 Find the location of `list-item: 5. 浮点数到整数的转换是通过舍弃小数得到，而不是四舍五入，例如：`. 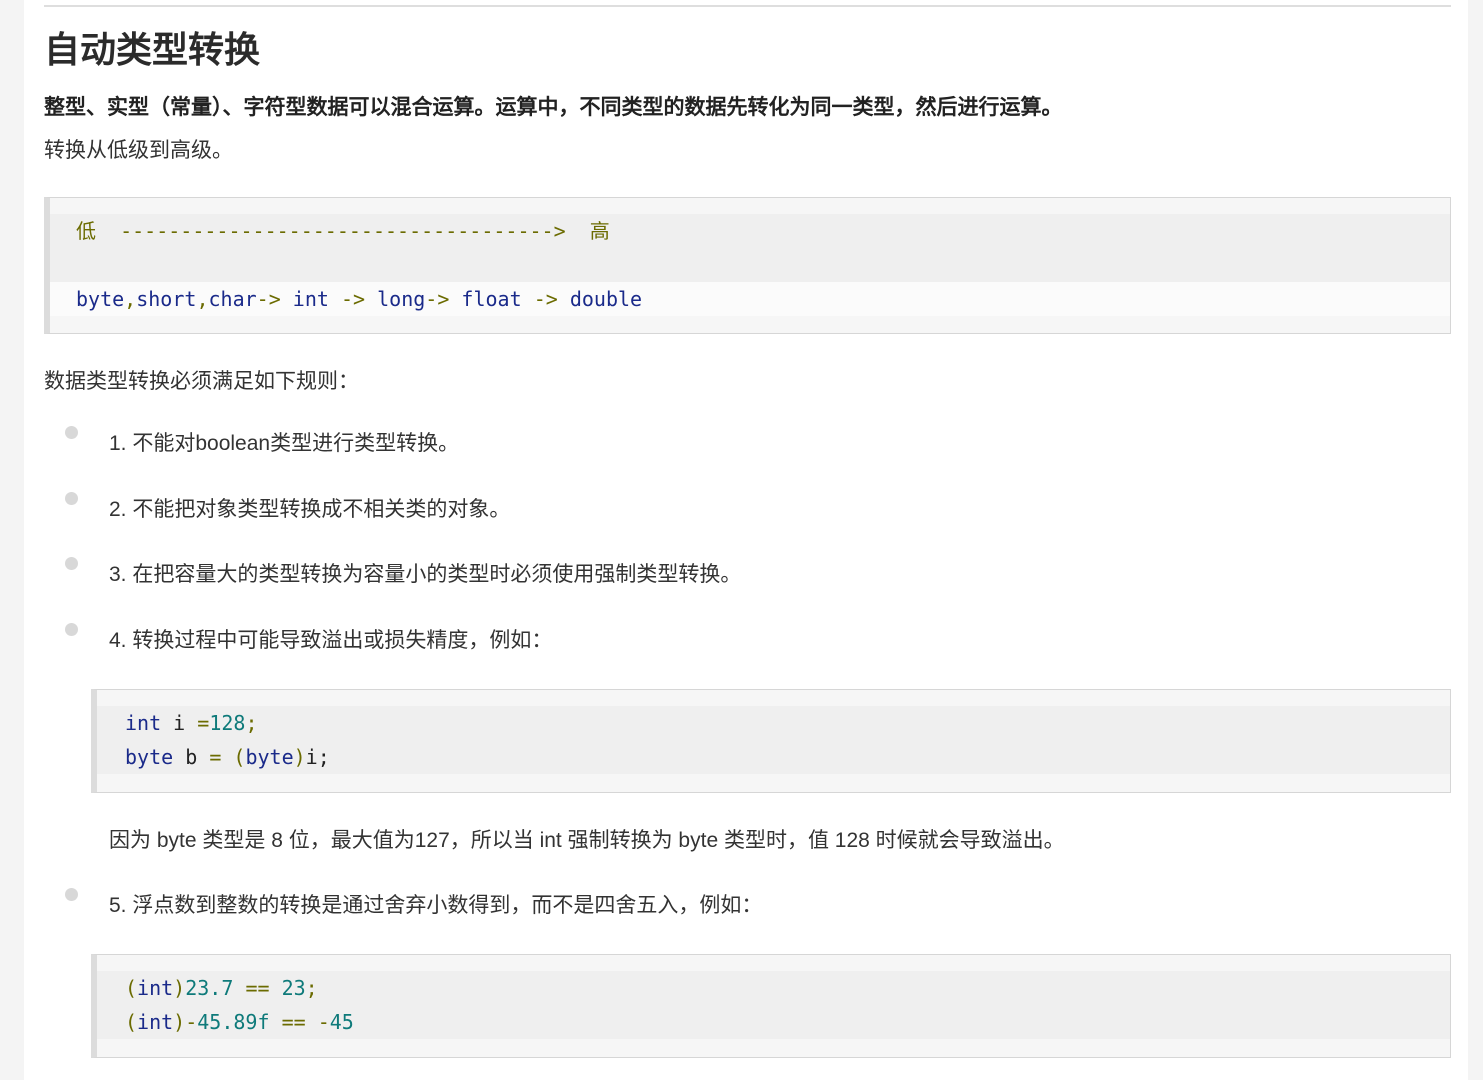

list-item: 5. 浮点数到整数的转换是通过舍弃小数得到，而不是四舍五入，例如： is located at coordinates (747, 904).